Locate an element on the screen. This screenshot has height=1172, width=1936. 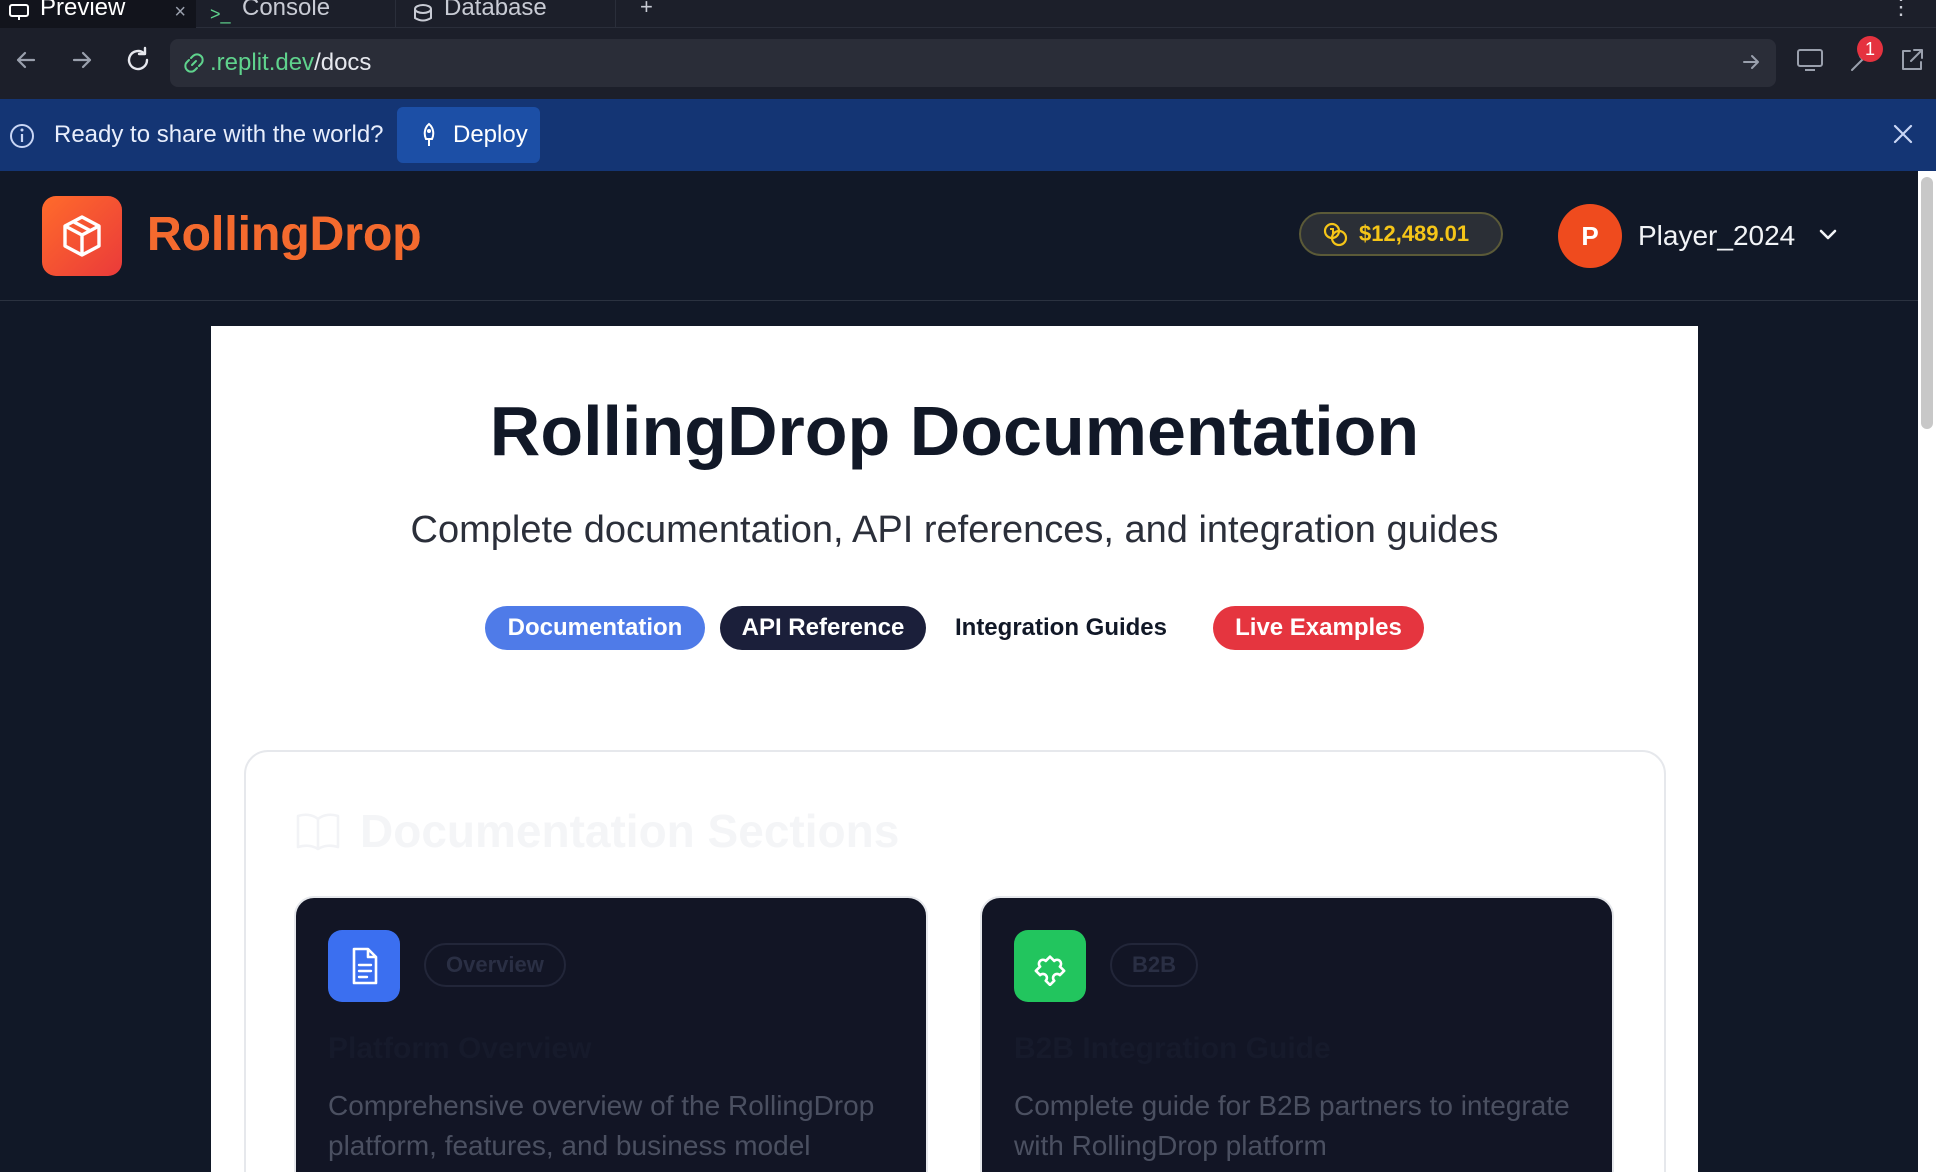
section-tag: Overview is located at coordinates (495, 965).